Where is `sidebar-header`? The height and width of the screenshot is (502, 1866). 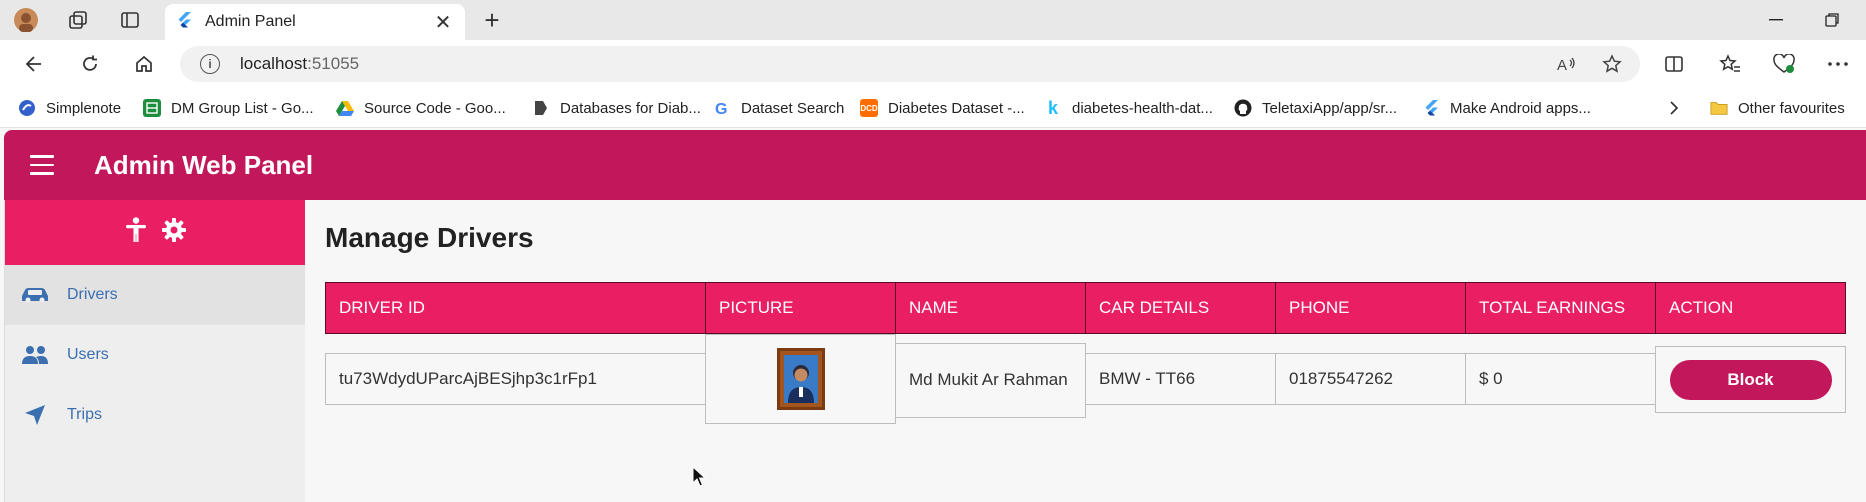 sidebar-header is located at coordinates (155, 232).